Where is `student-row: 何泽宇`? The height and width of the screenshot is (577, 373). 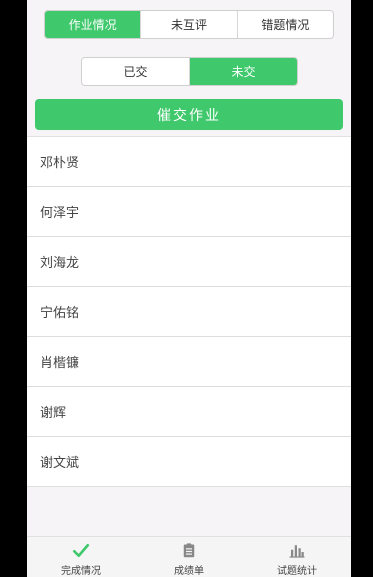
student-row: 何泽宇 is located at coordinates (189, 212).